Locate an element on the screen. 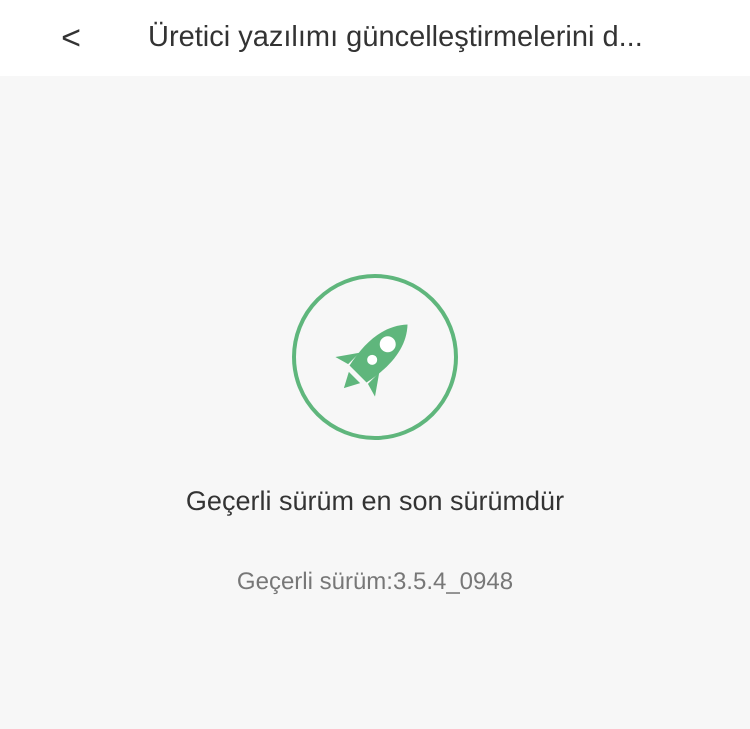  status-message: Geçerli sürüm en son sürümdür is located at coordinates (375, 501).